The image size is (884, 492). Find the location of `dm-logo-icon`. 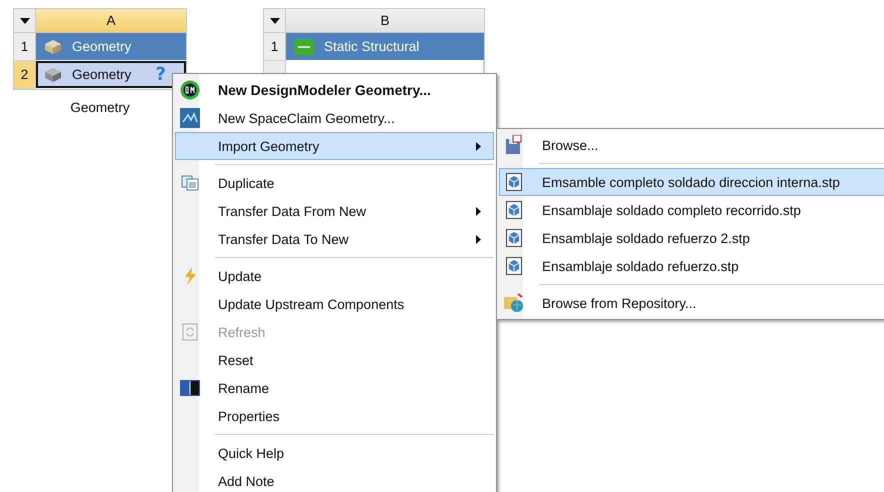

dm-logo-icon is located at coordinates (190, 90).